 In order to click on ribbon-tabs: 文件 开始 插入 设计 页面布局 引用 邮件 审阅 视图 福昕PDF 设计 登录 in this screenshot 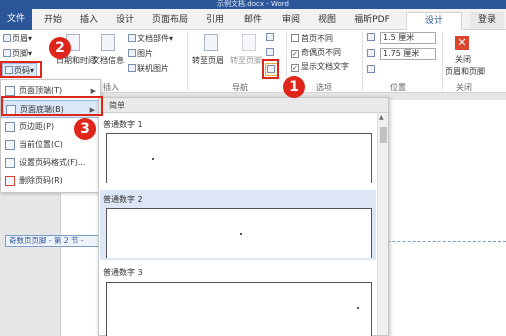, I will do `click(253, 19)`.